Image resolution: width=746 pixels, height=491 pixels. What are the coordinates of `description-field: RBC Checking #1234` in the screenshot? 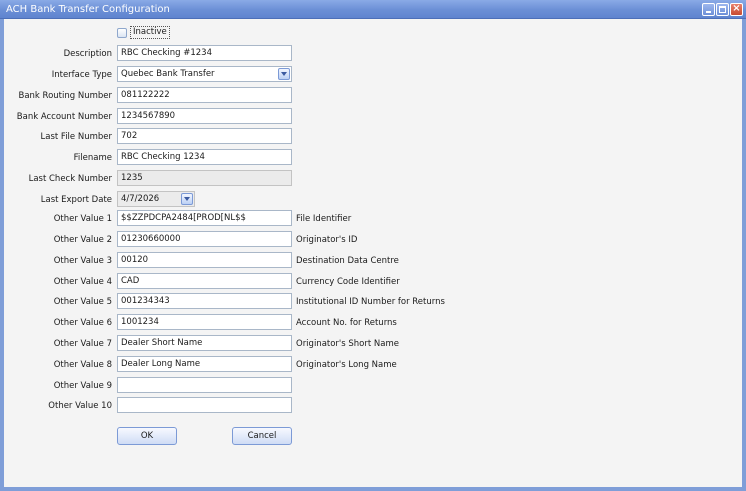 It's located at (204, 53).